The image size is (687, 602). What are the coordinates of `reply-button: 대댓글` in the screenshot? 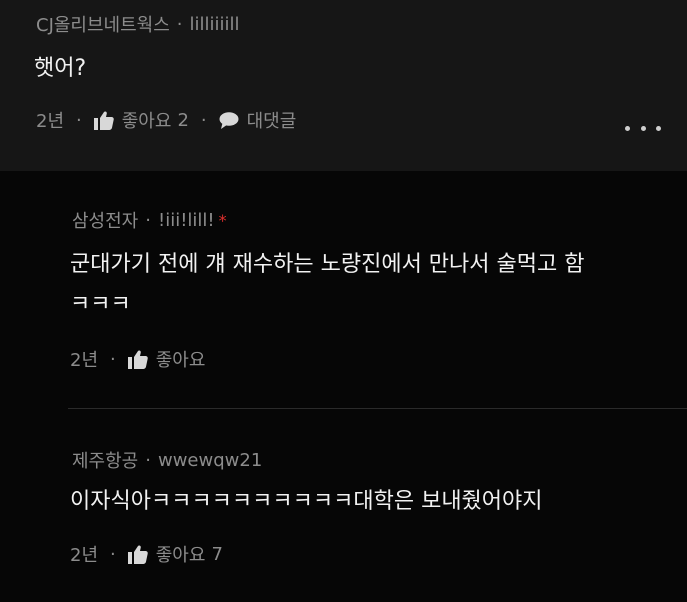 It's located at (258, 120).